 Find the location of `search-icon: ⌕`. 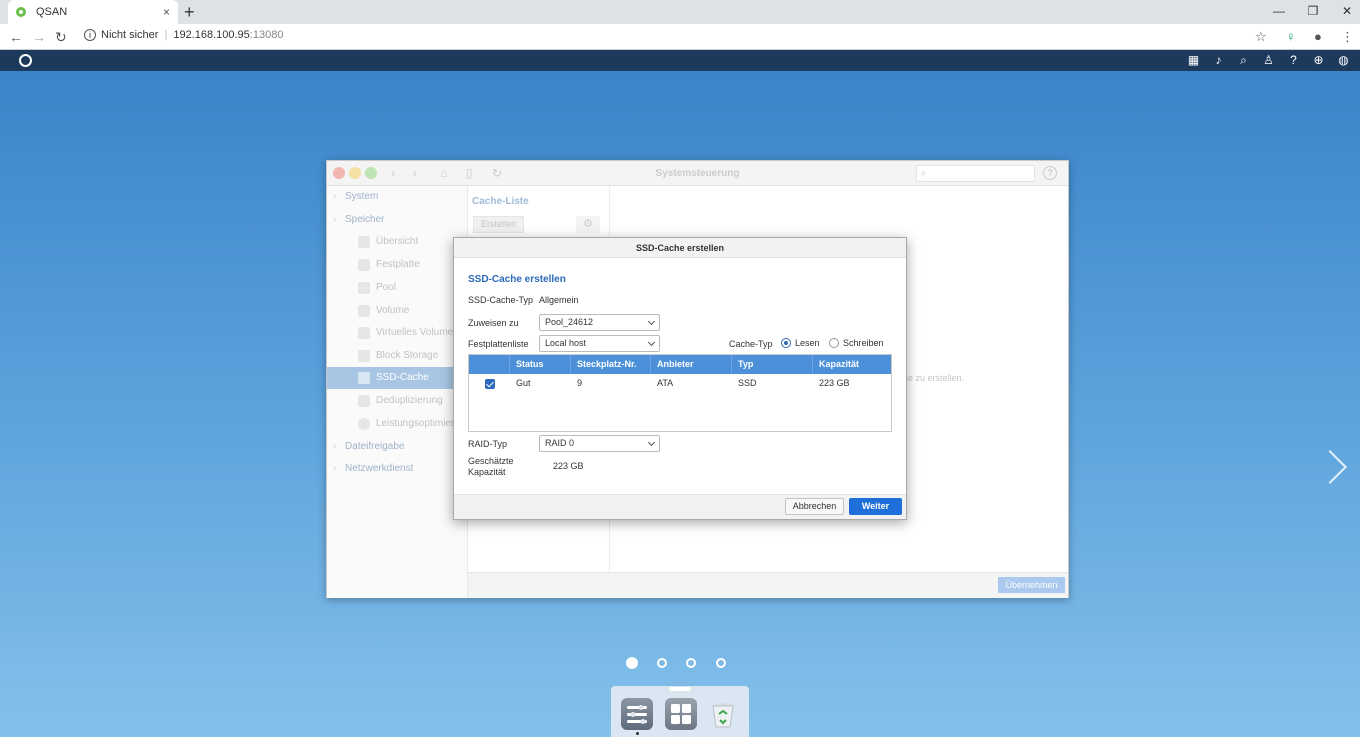

search-icon: ⌕ is located at coordinates (1243, 60).